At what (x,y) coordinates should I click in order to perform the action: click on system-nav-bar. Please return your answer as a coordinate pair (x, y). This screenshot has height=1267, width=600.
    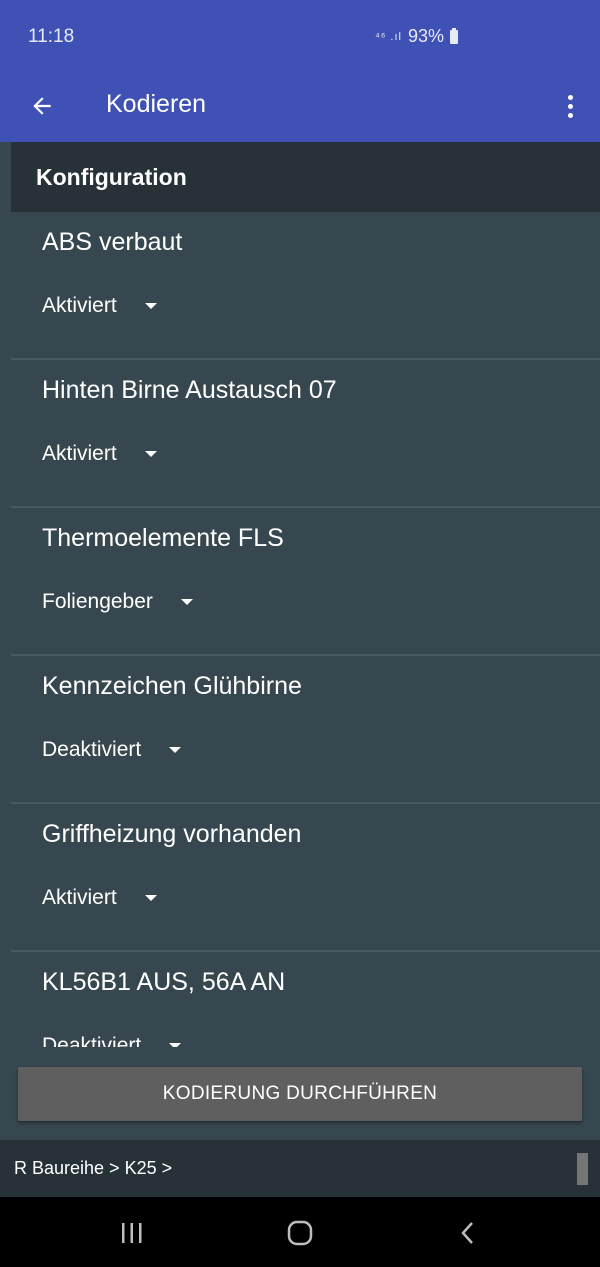
    Looking at the image, I should click on (300, 1232).